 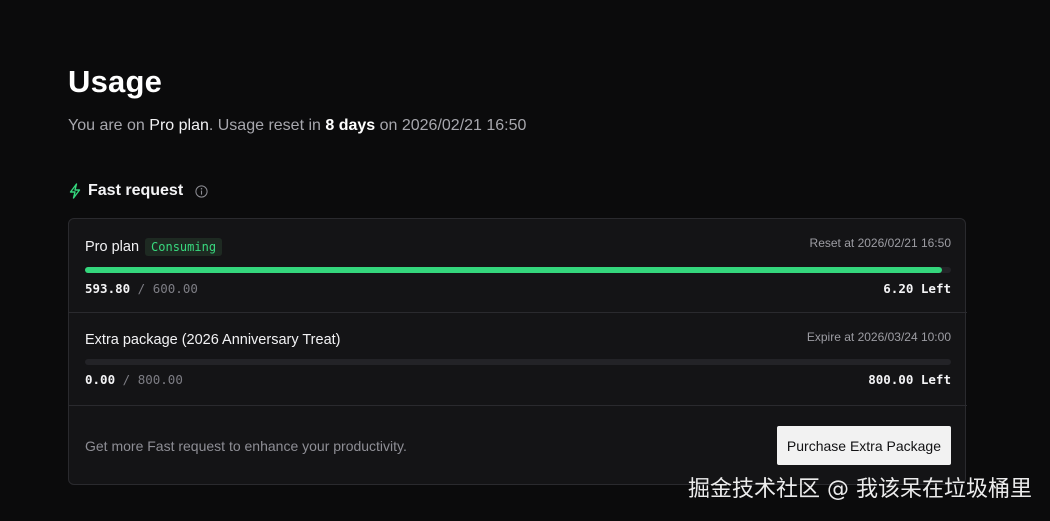 What do you see at coordinates (201, 191) in the screenshot?
I see `info-icon` at bounding box center [201, 191].